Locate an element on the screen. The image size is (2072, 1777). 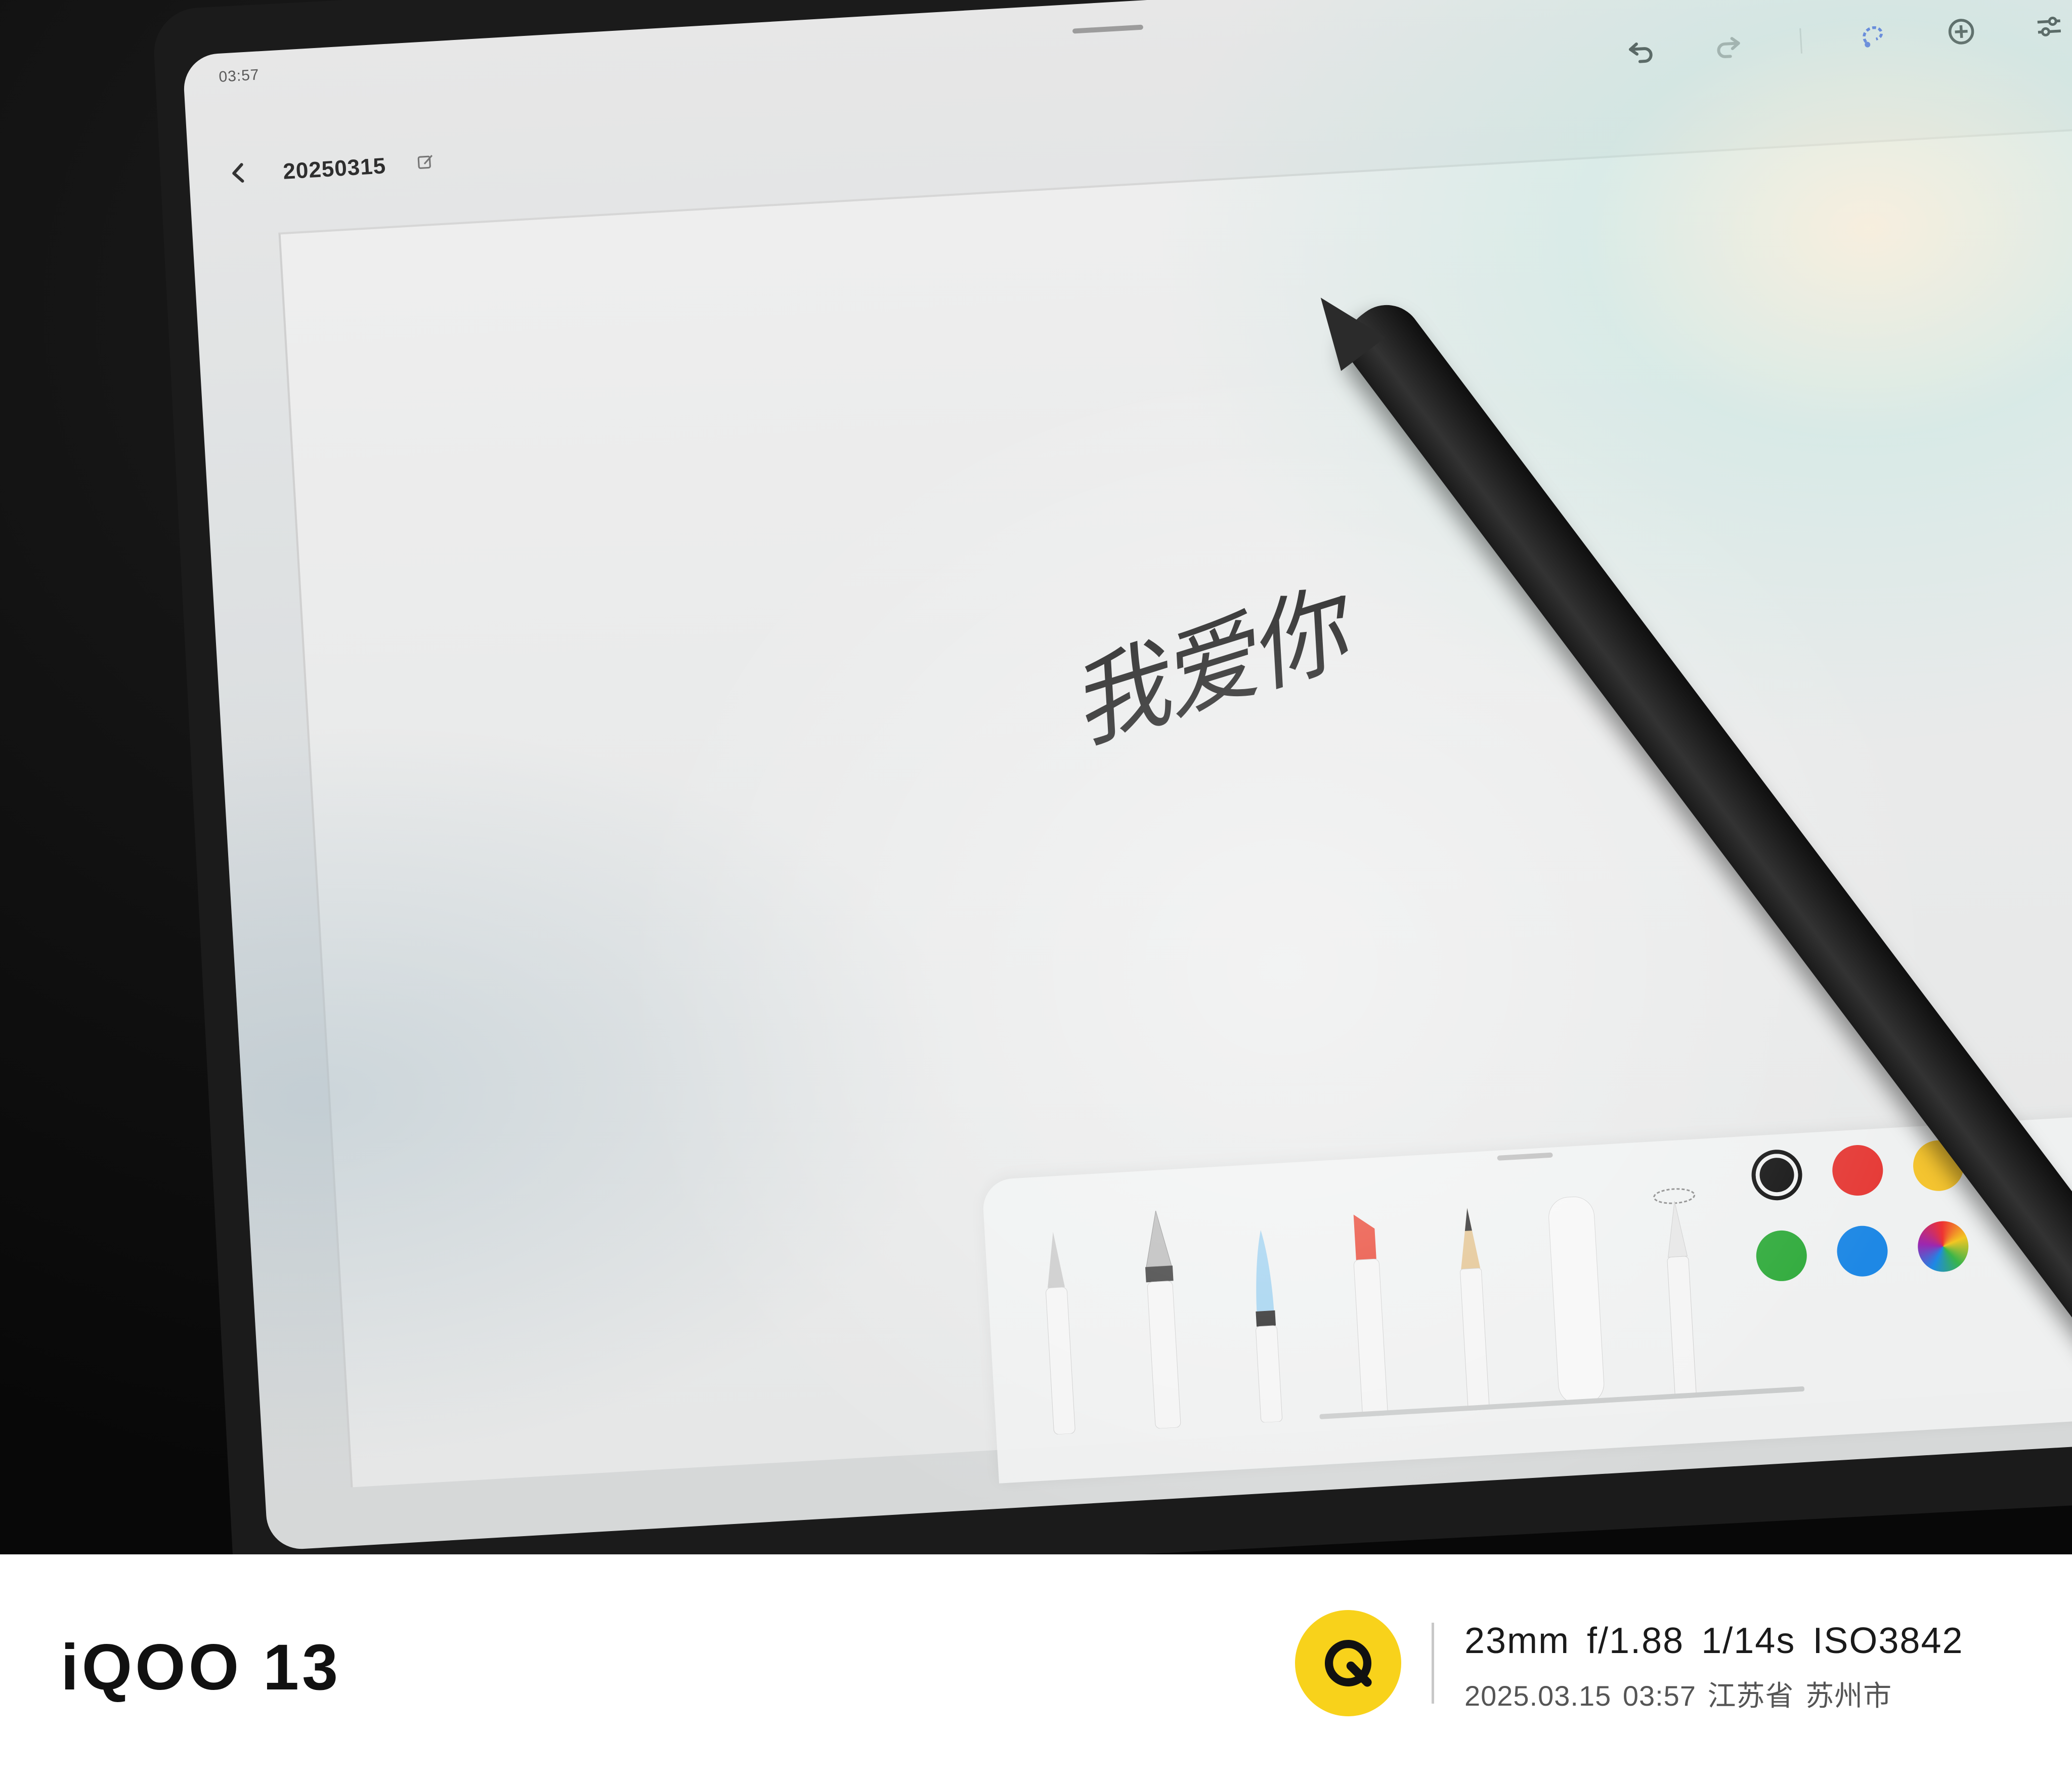
highlighter-tool is located at coordinates (1368, 1305).